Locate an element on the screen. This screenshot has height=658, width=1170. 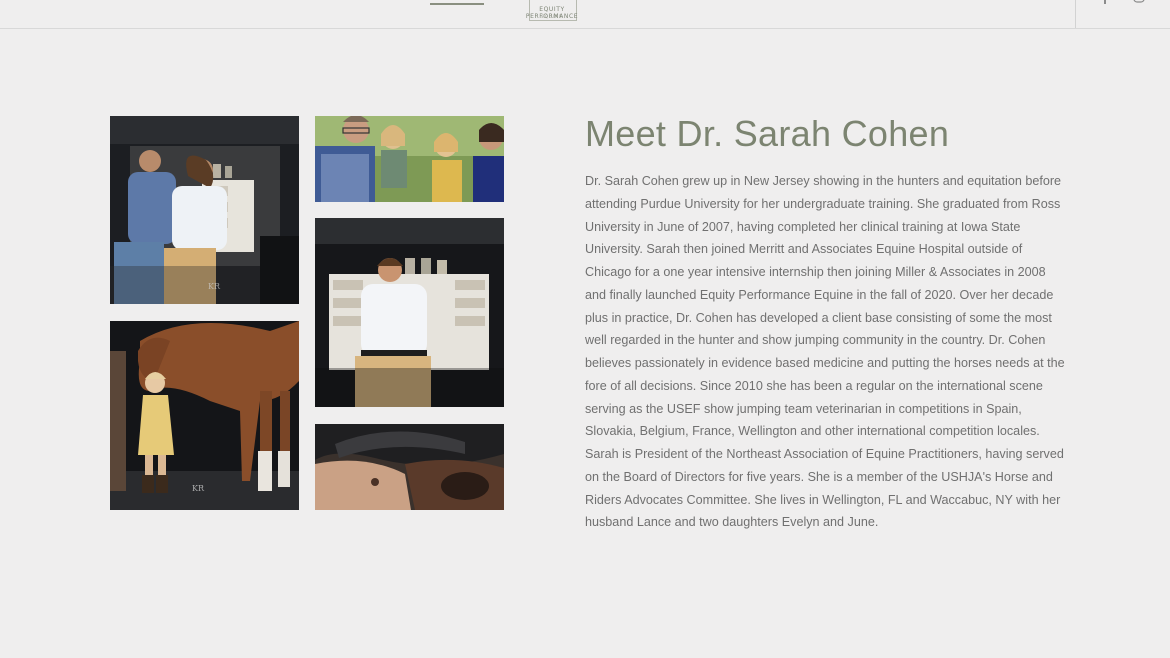
photo-vet-truck is located at coordinates (409, 312).